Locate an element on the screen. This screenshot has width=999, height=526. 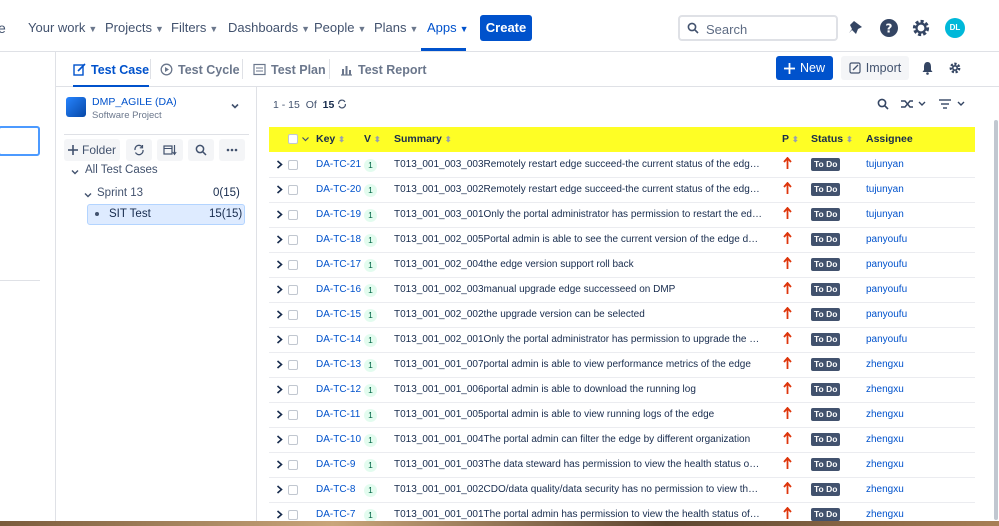
search-input is located at coordinates (768, 29).